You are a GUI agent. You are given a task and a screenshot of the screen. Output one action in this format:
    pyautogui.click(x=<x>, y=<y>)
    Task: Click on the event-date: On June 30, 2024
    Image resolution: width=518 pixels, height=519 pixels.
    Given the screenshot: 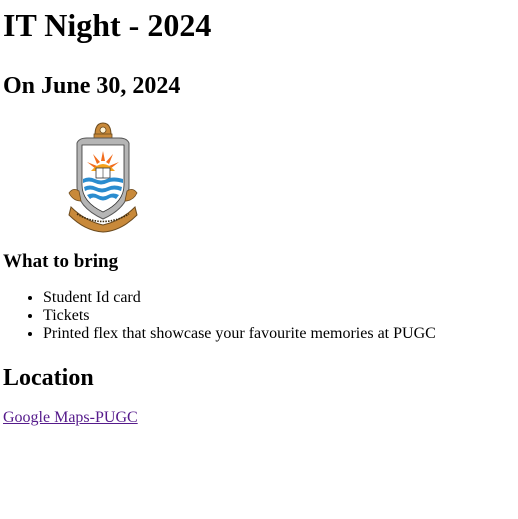 What is the action you would take?
    pyautogui.click(x=92, y=86)
    